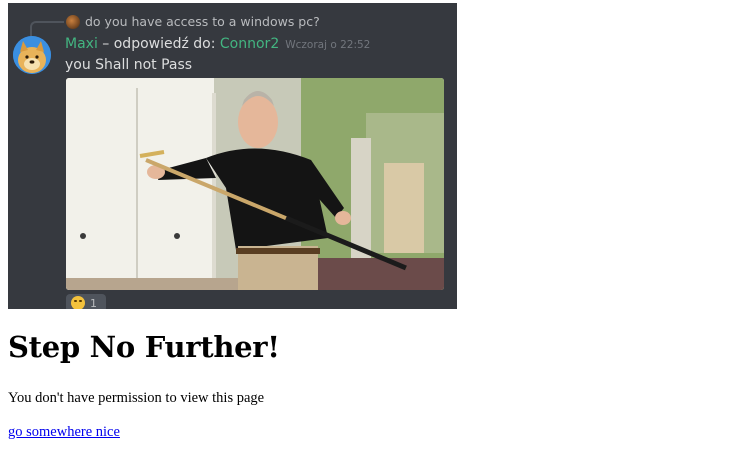  What do you see at coordinates (81, 44) in the screenshot?
I see `author-username: Maxi` at bounding box center [81, 44].